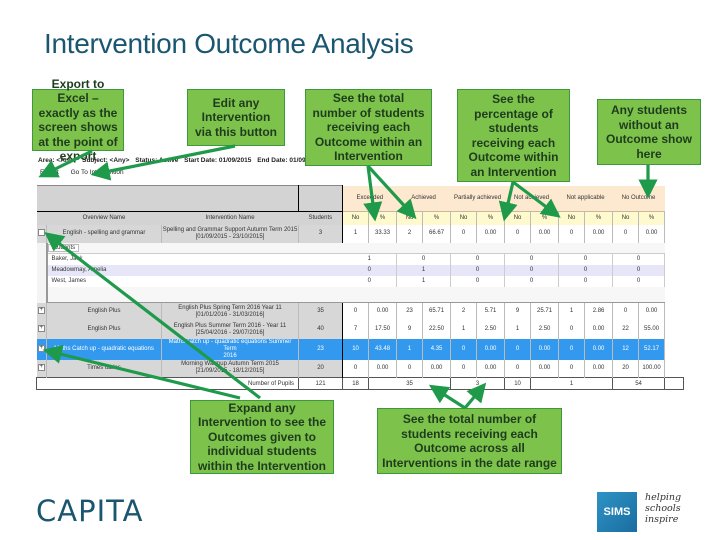 The width and height of the screenshot is (720, 540). Describe the element at coordinates (359, 383) in the screenshot. I see `totals-row: Number of Pupils 121 18 35 3 10 1 54` at that location.